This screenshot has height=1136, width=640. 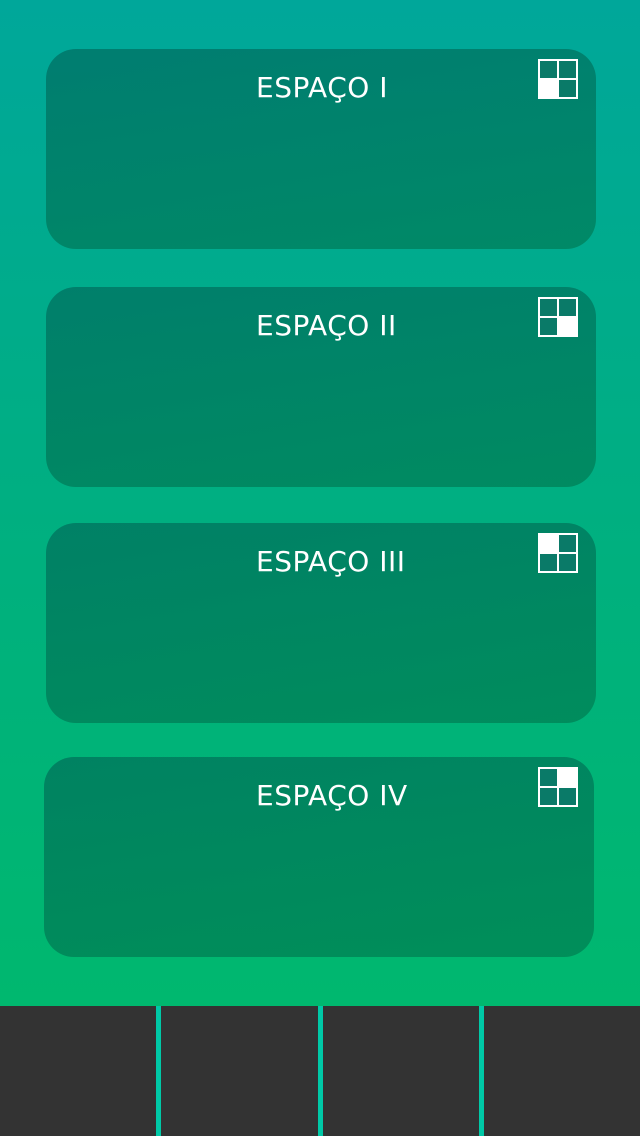 I want to click on grid-quadrant-top-right-icon, so click(x=558, y=787).